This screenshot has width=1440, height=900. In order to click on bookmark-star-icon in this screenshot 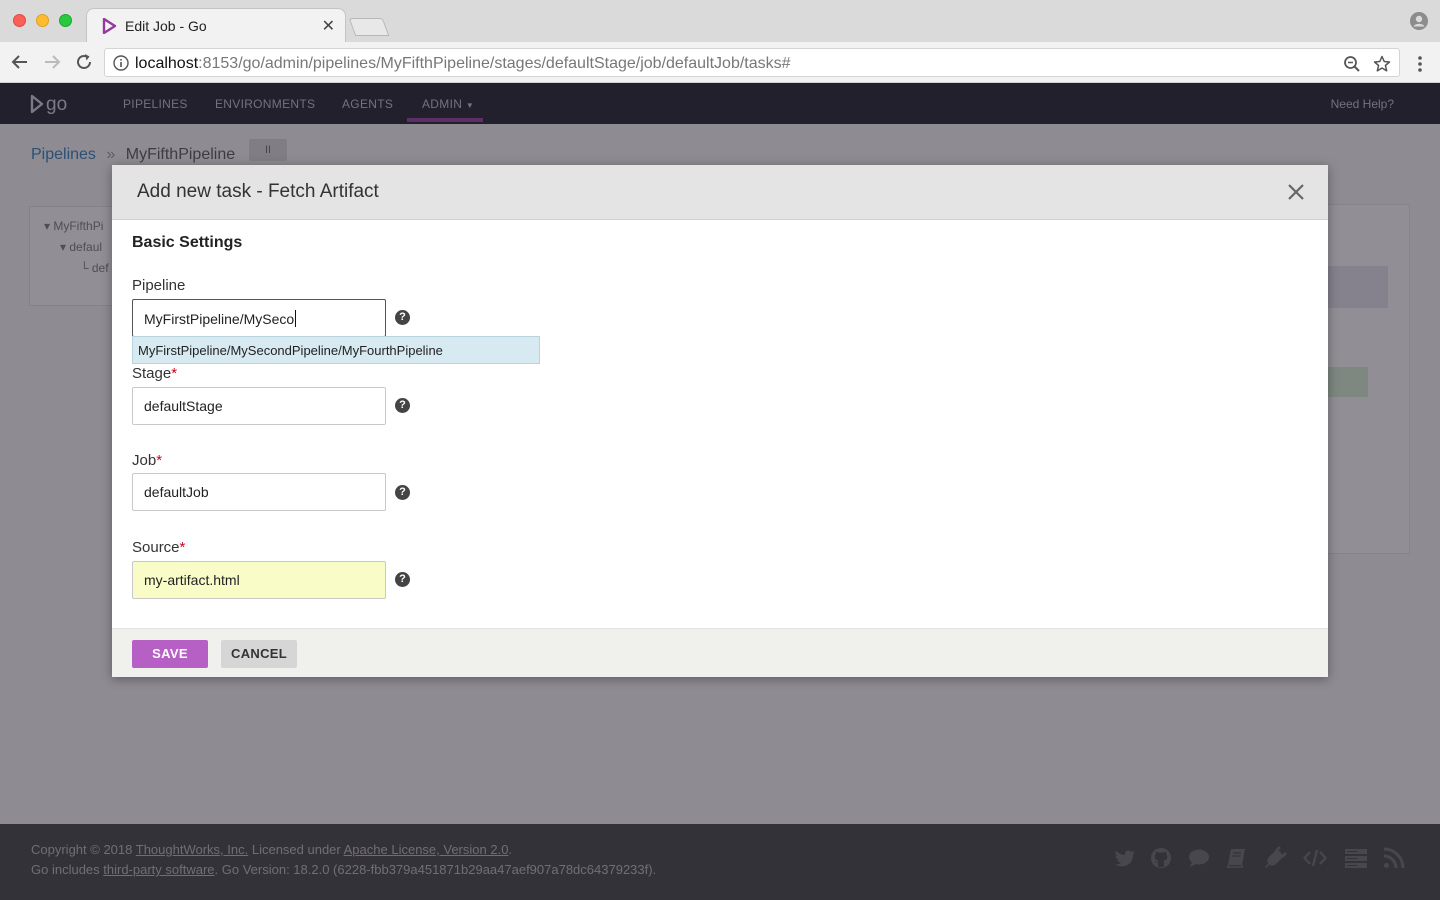, I will do `click(1382, 64)`.